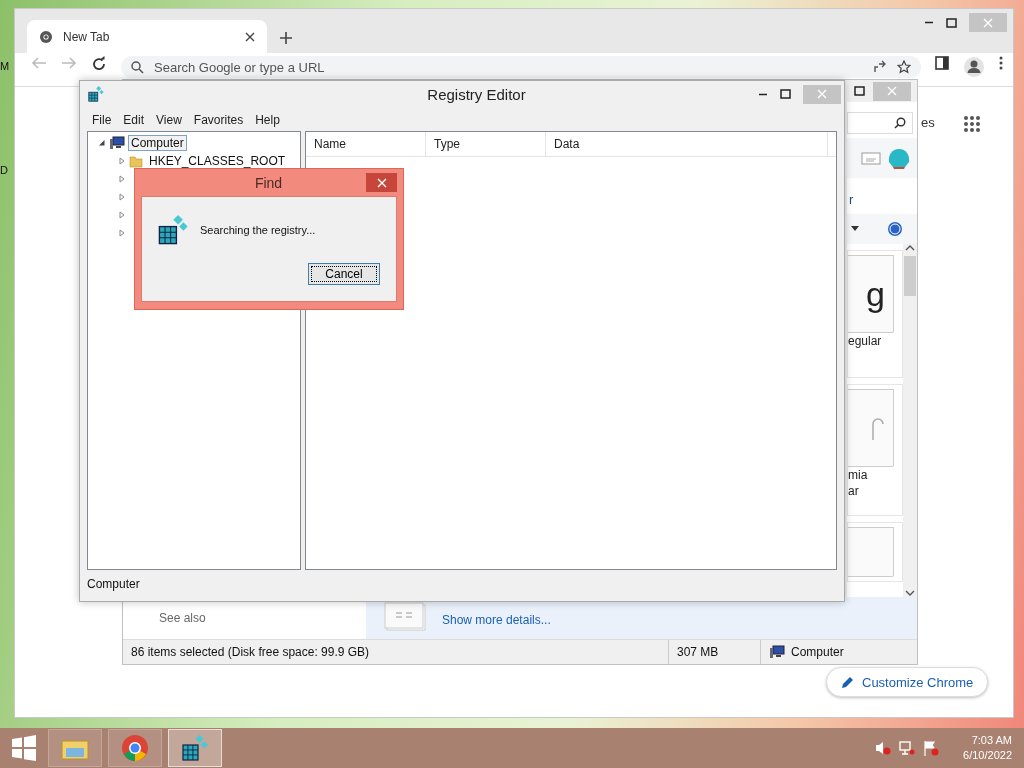 This screenshot has width=1024, height=768. Describe the element at coordinates (182, 618) in the screenshot. I see `see-also-heading: See also` at that location.